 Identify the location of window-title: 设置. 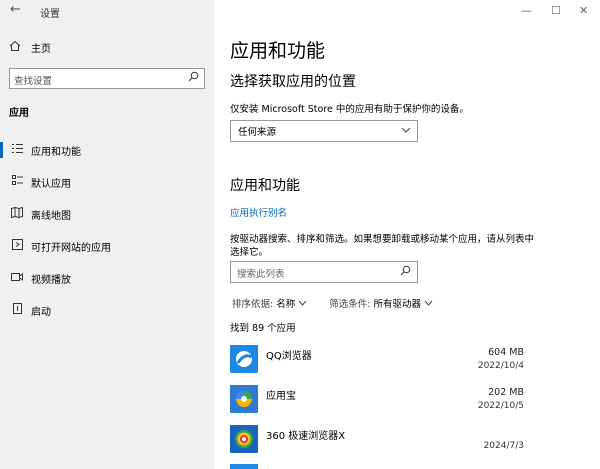
(50, 14).